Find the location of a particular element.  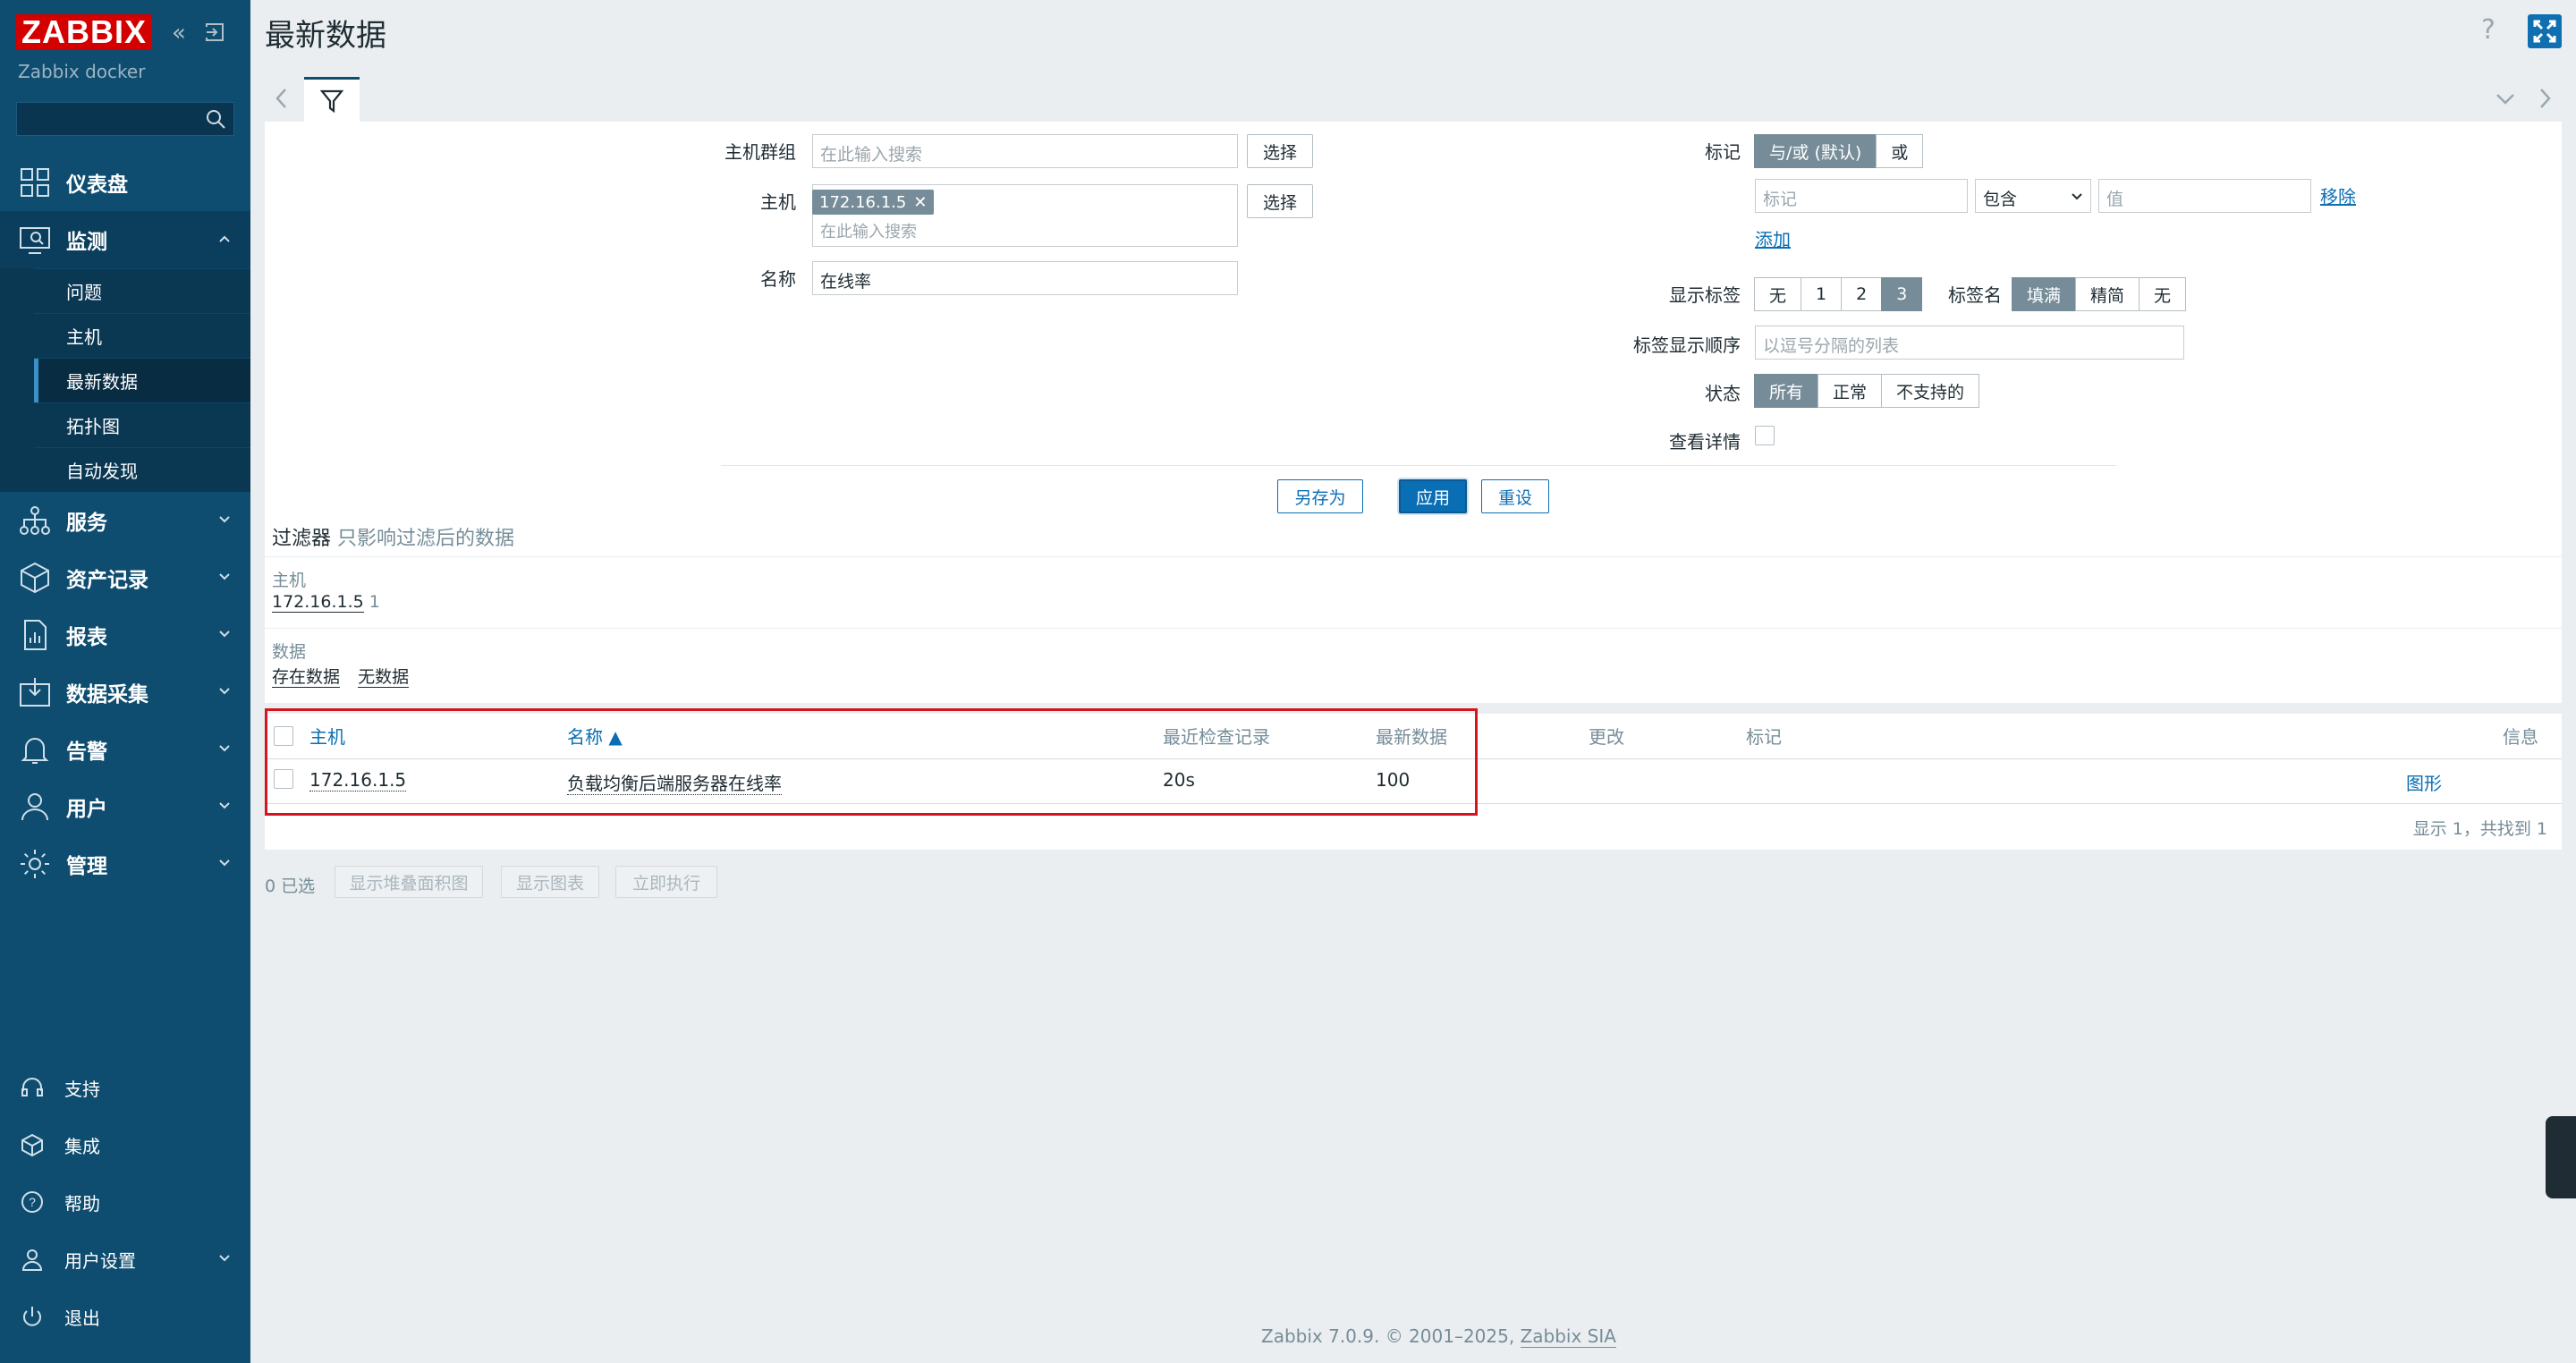

menu-help: ? 帮助 is located at coordinates (125, 1202).